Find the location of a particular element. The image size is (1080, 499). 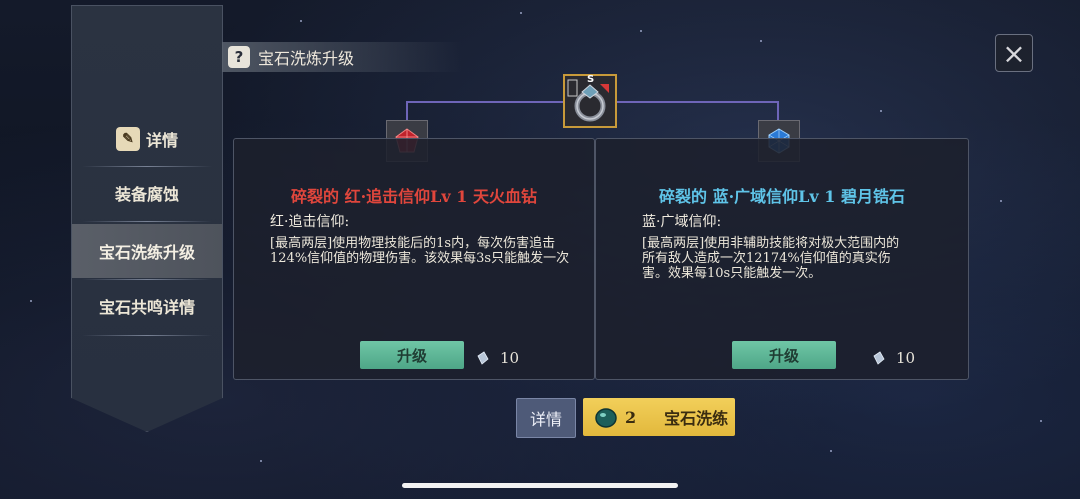

close-icon: × is located at coordinates (1014, 53).